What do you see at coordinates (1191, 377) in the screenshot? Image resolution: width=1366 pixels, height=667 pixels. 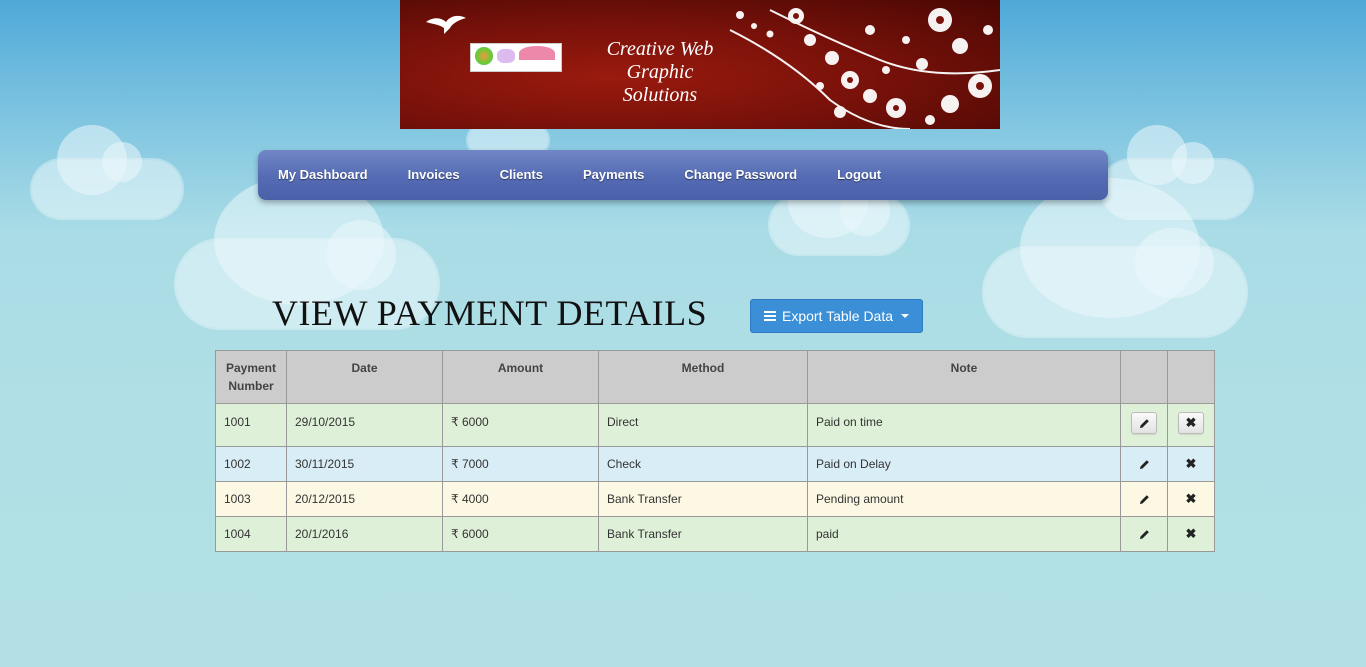 I see `column-header-delete` at bounding box center [1191, 377].